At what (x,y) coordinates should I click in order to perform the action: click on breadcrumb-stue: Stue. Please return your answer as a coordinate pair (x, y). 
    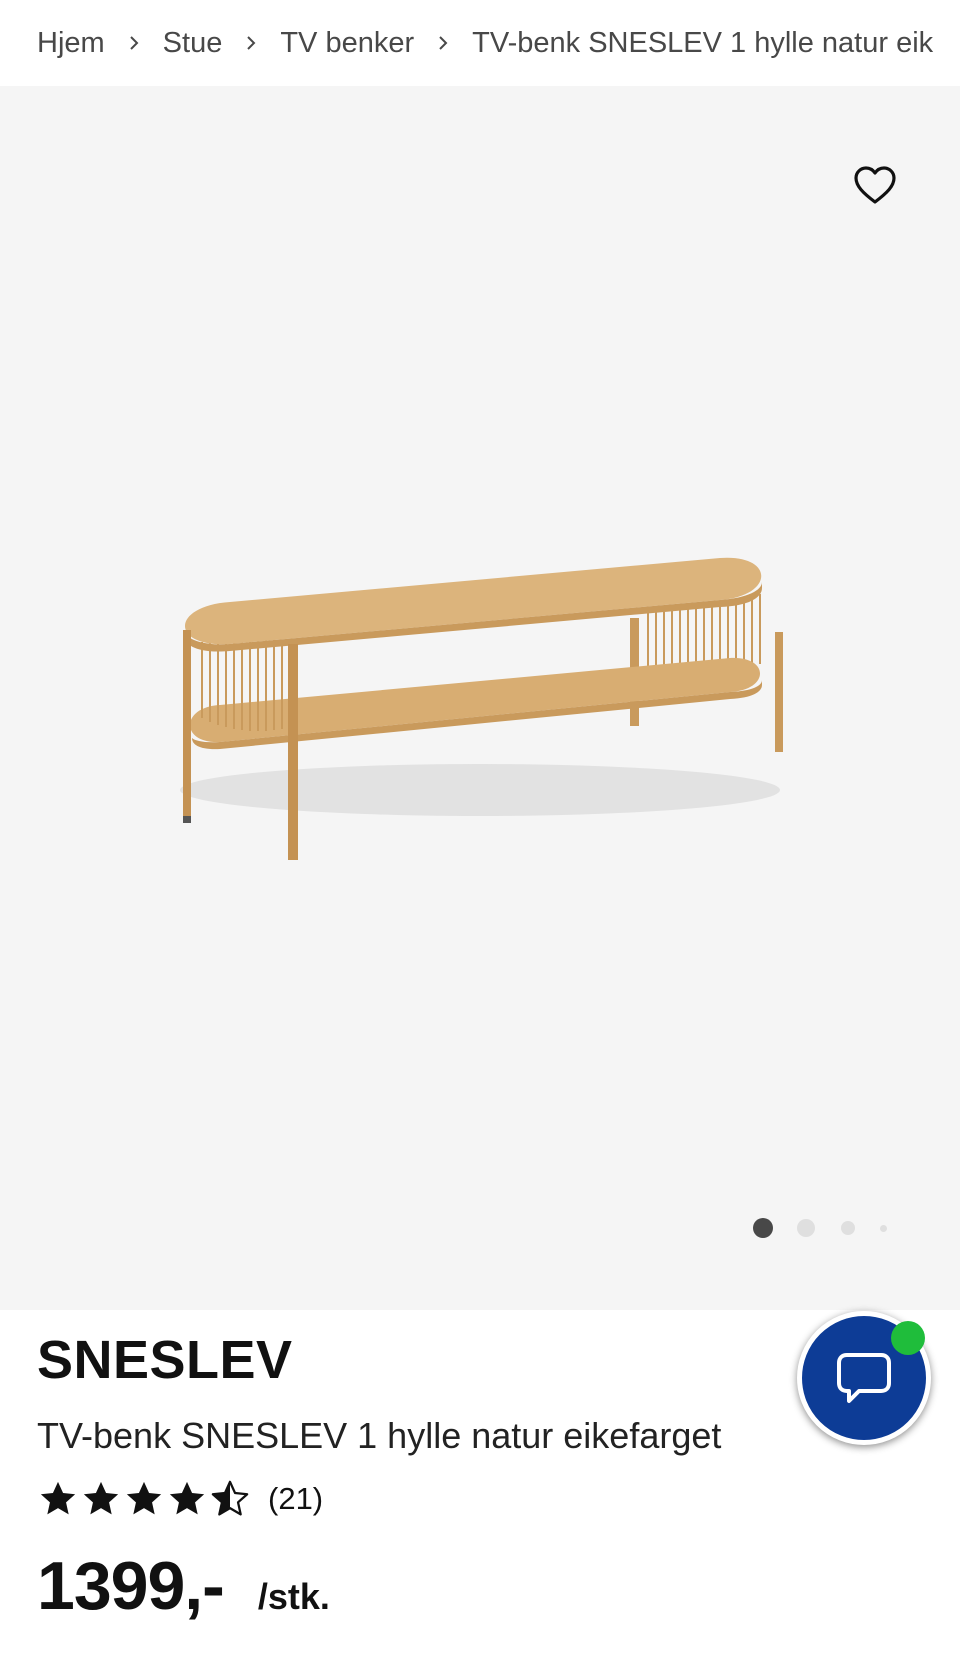
    Looking at the image, I should click on (193, 43).